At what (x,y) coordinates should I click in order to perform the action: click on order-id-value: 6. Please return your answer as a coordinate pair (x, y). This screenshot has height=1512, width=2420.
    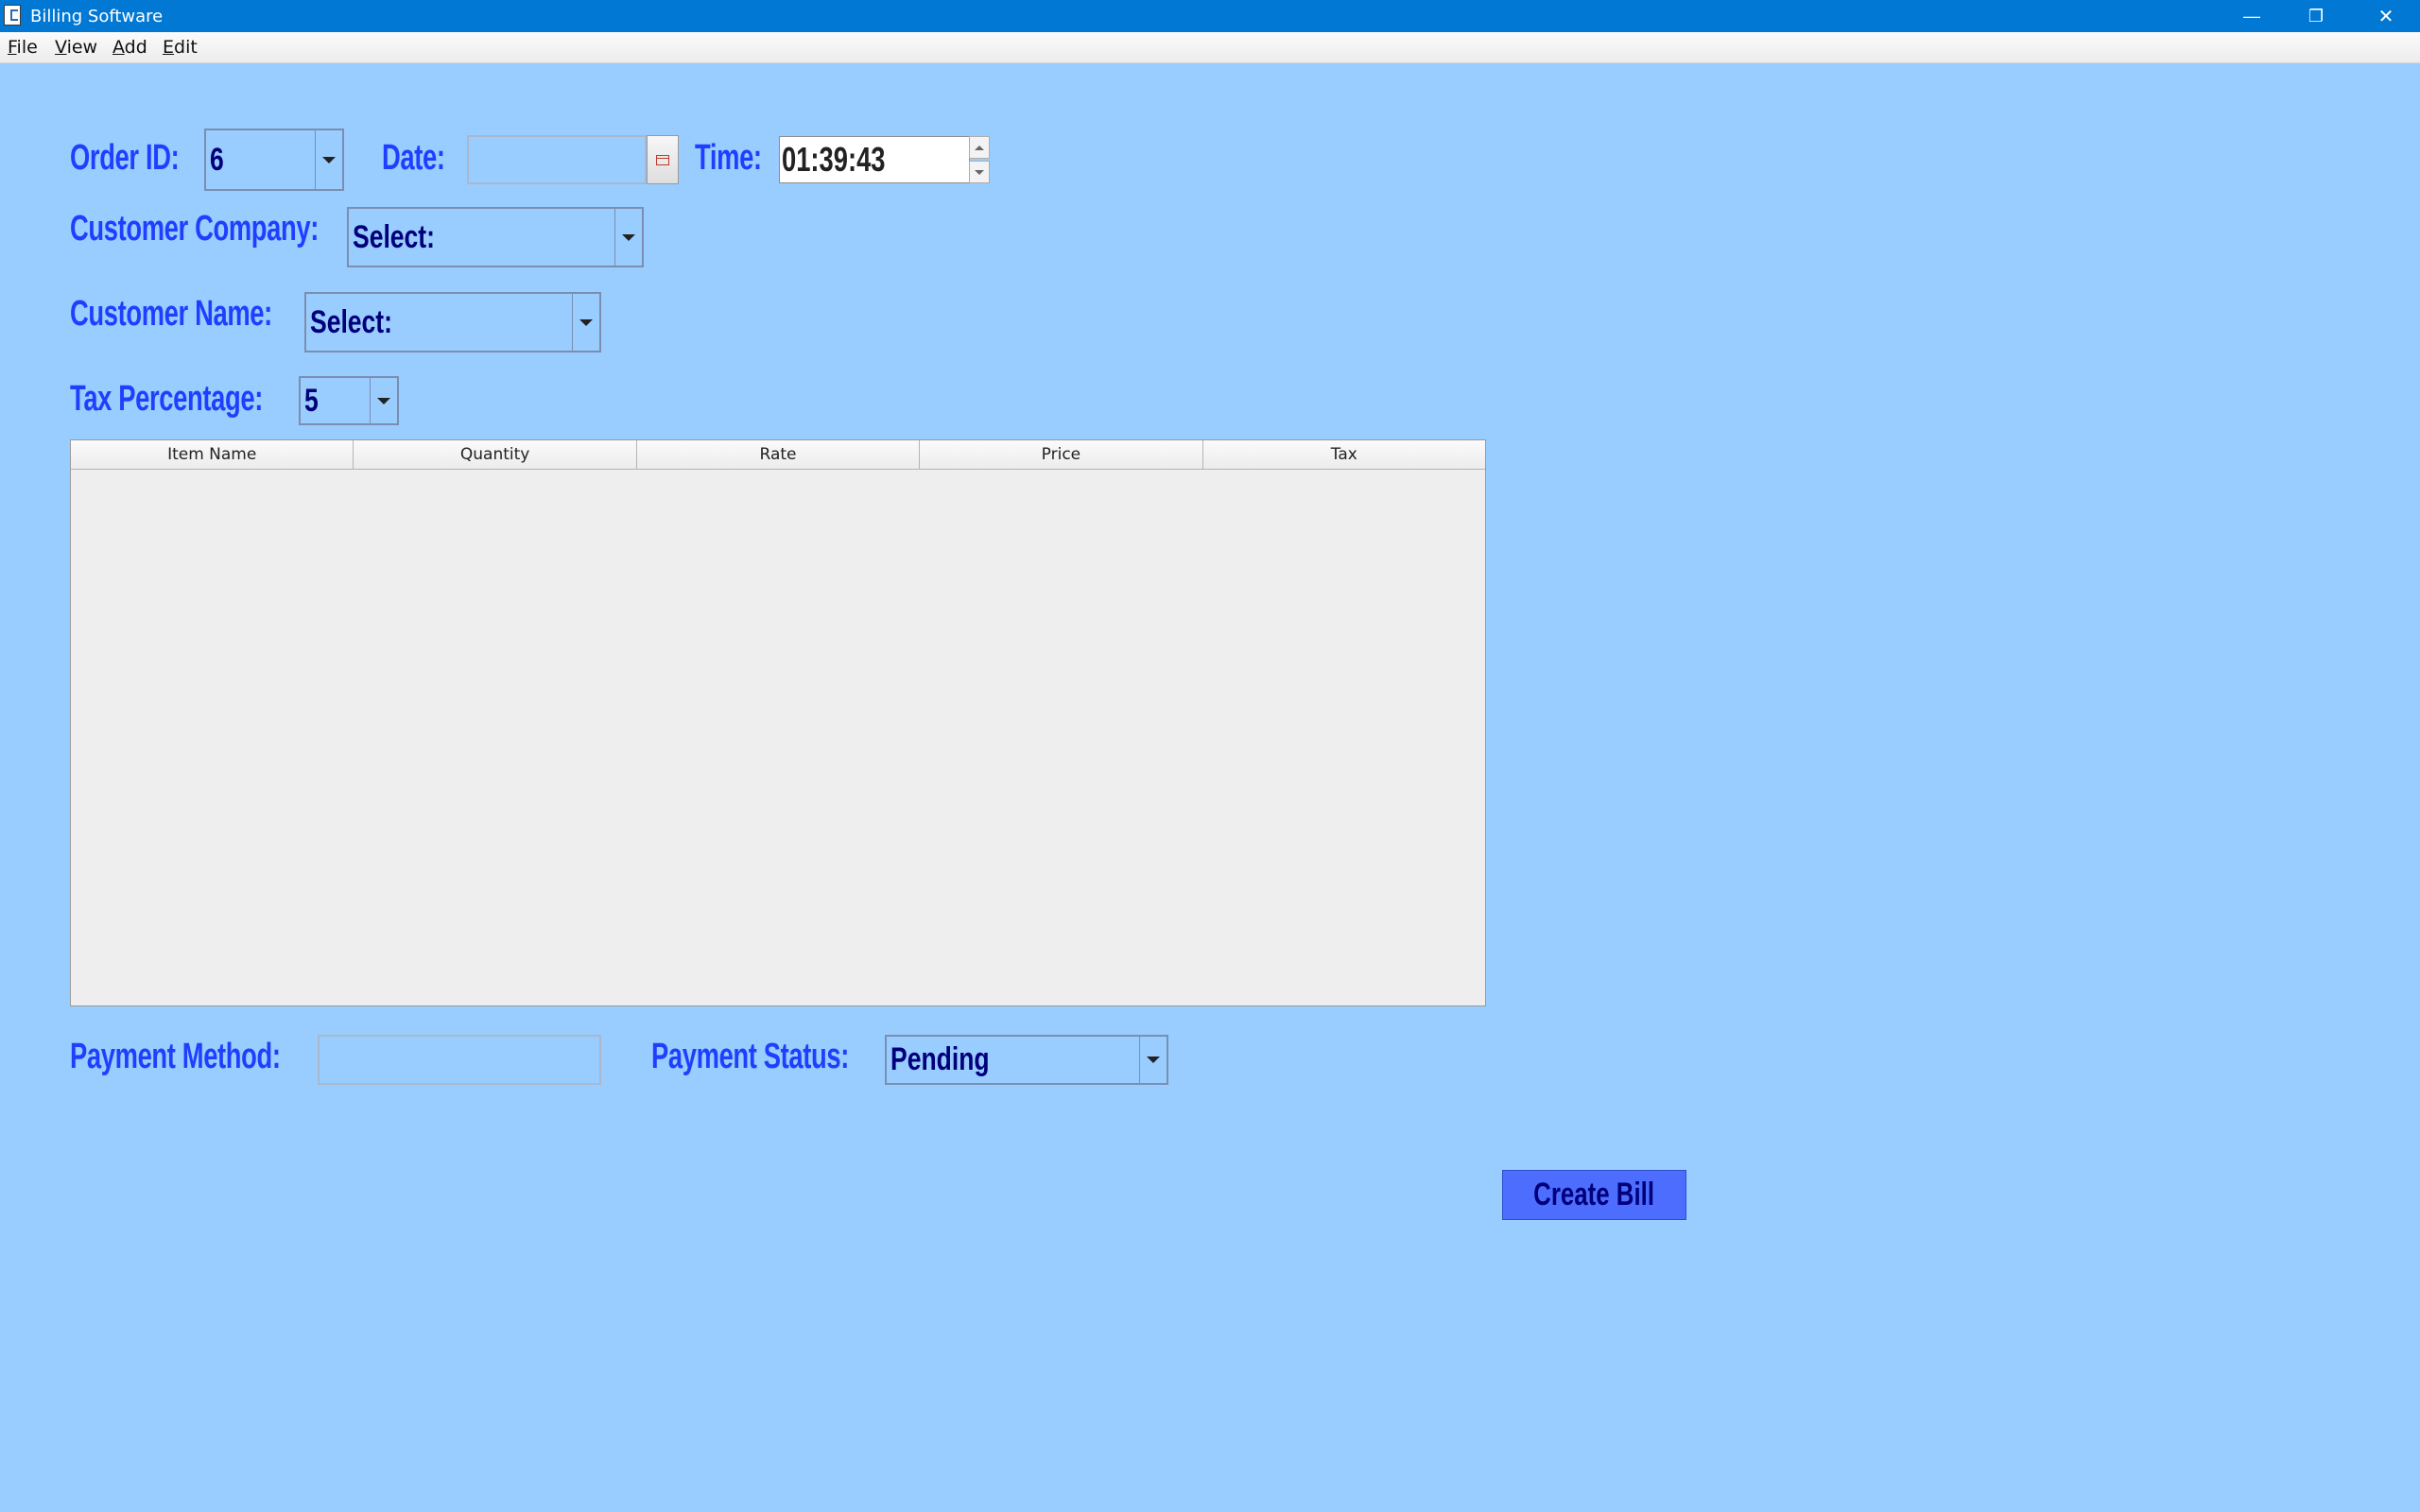
    Looking at the image, I should click on (217, 159).